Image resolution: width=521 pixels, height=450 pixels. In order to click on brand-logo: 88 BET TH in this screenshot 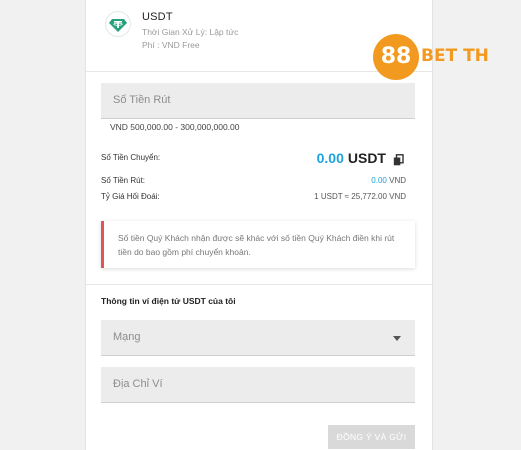, I will do `click(438, 58)`.